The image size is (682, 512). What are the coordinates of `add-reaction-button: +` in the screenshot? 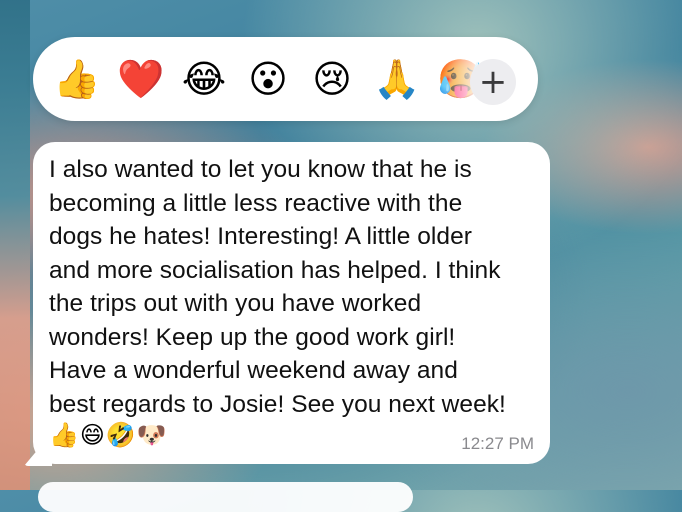 It's located at (493, 82).